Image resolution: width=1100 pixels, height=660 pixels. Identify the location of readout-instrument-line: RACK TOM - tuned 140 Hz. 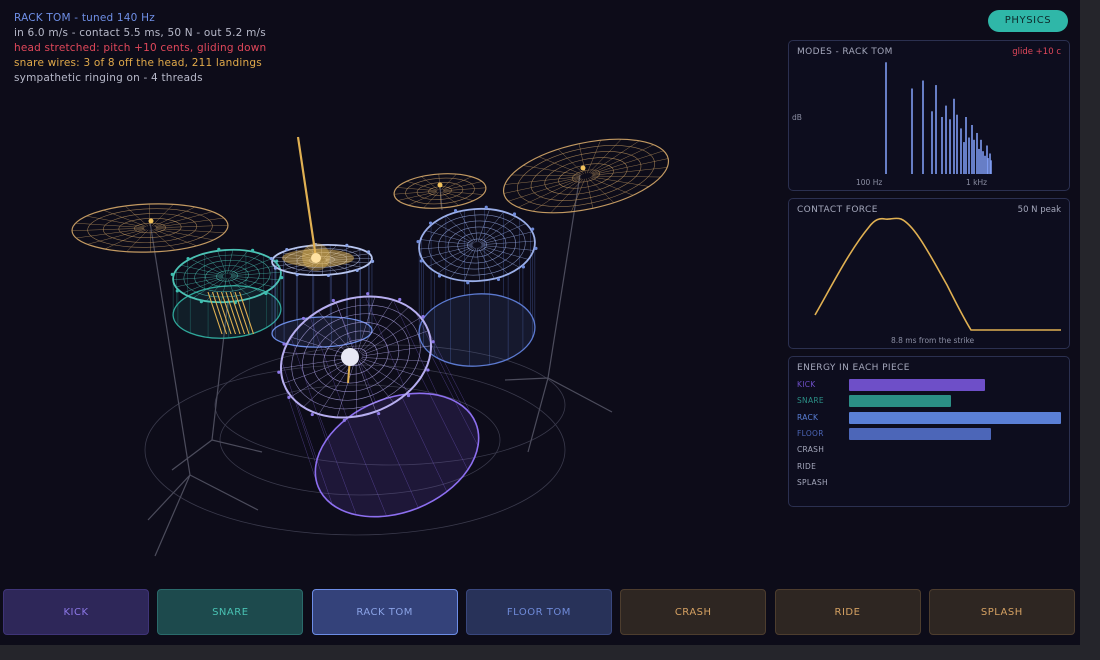
(84, 18).